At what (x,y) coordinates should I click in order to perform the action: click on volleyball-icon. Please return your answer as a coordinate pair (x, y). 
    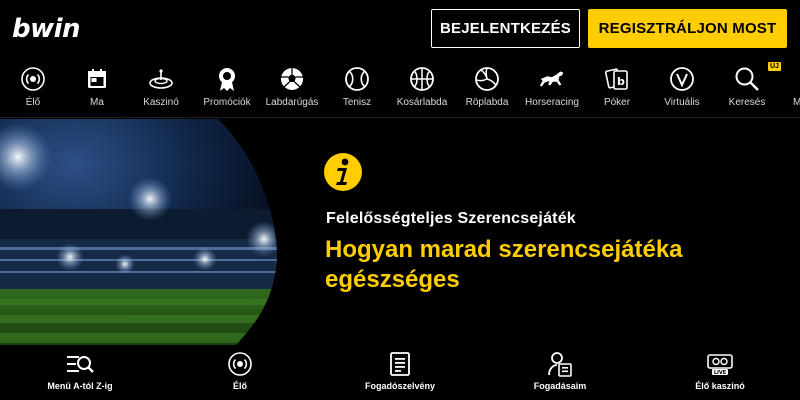
    Looking at the image, I should click on (487, 79).